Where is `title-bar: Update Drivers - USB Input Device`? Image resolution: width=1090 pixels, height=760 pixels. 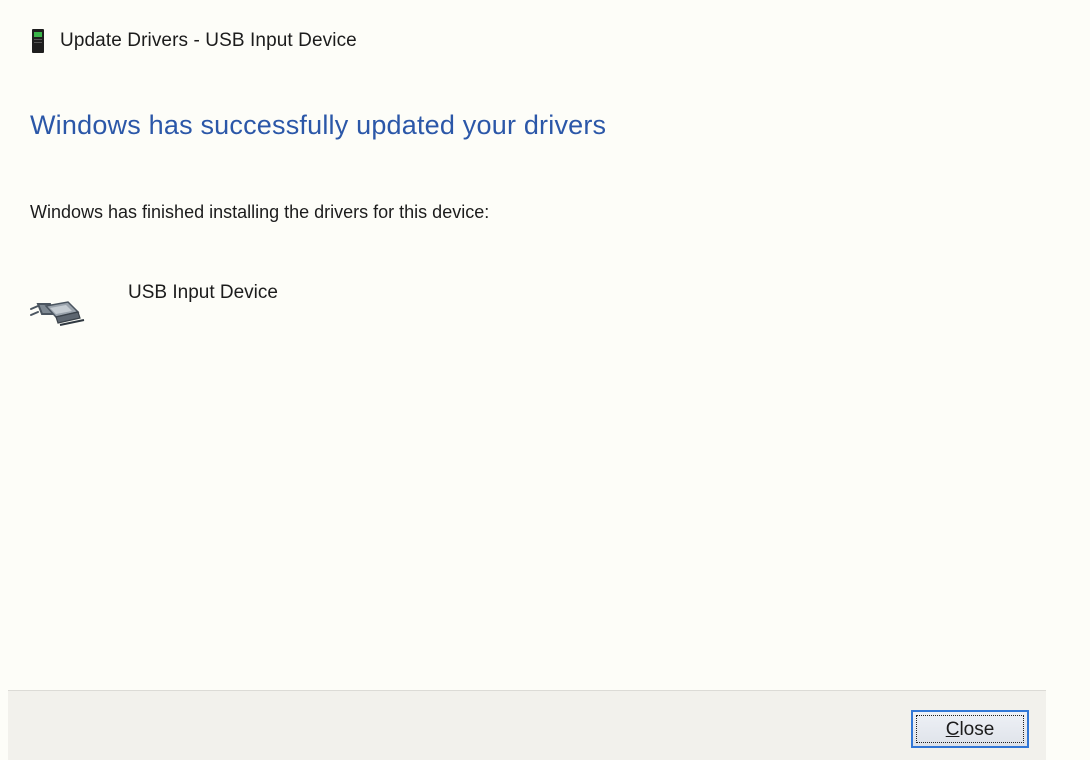 title-bar: Update Drivers - USB Input Device is located at coordinates (193, 41).